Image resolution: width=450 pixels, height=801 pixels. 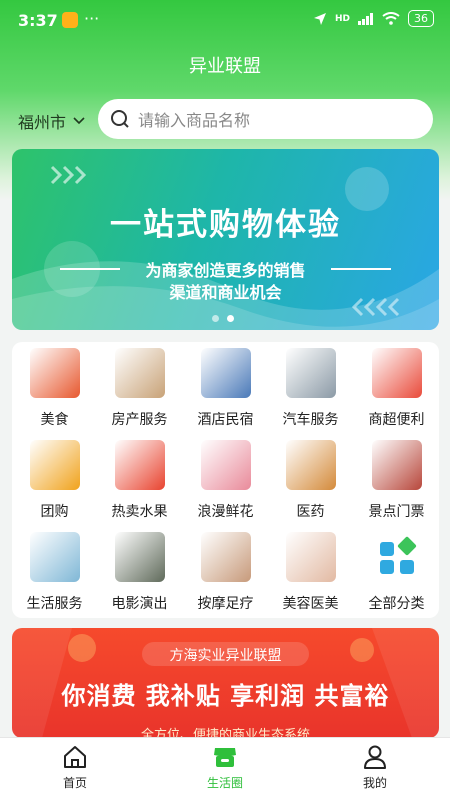 I want to click on category-item: 医药, so click(x=310, y=480).